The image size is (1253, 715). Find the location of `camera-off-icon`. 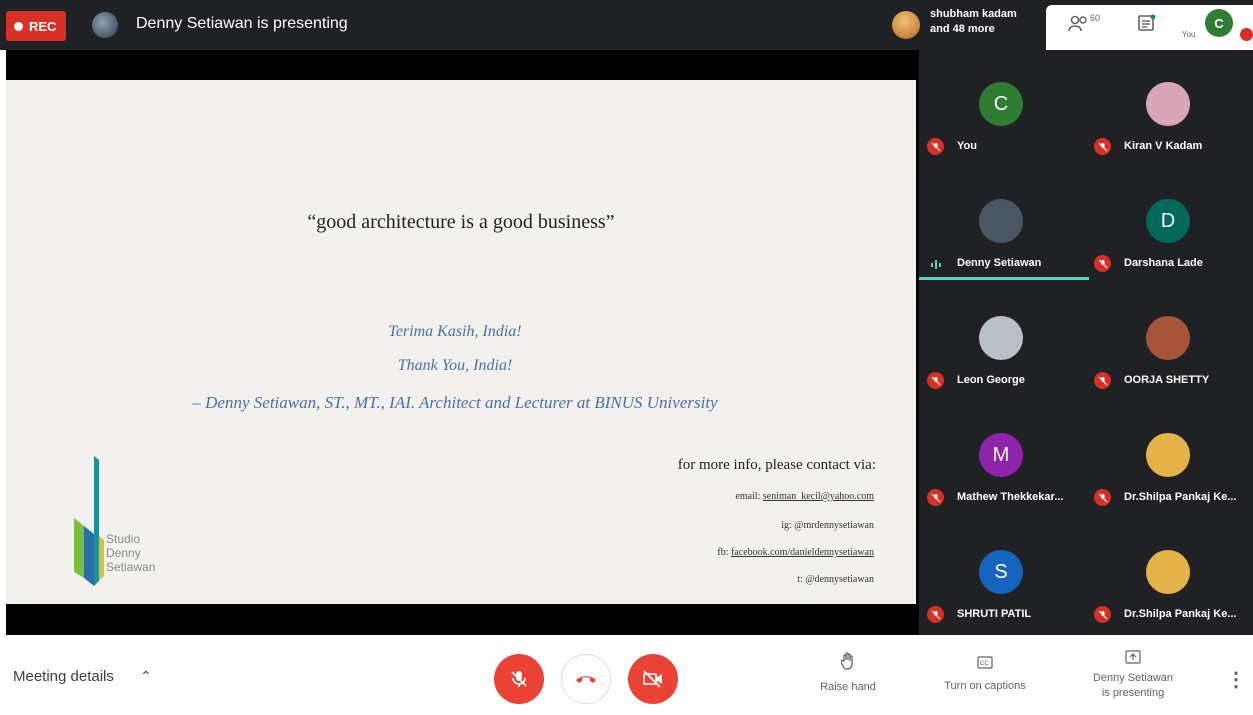

camera-off-icon is located at coordinates (652, 679).